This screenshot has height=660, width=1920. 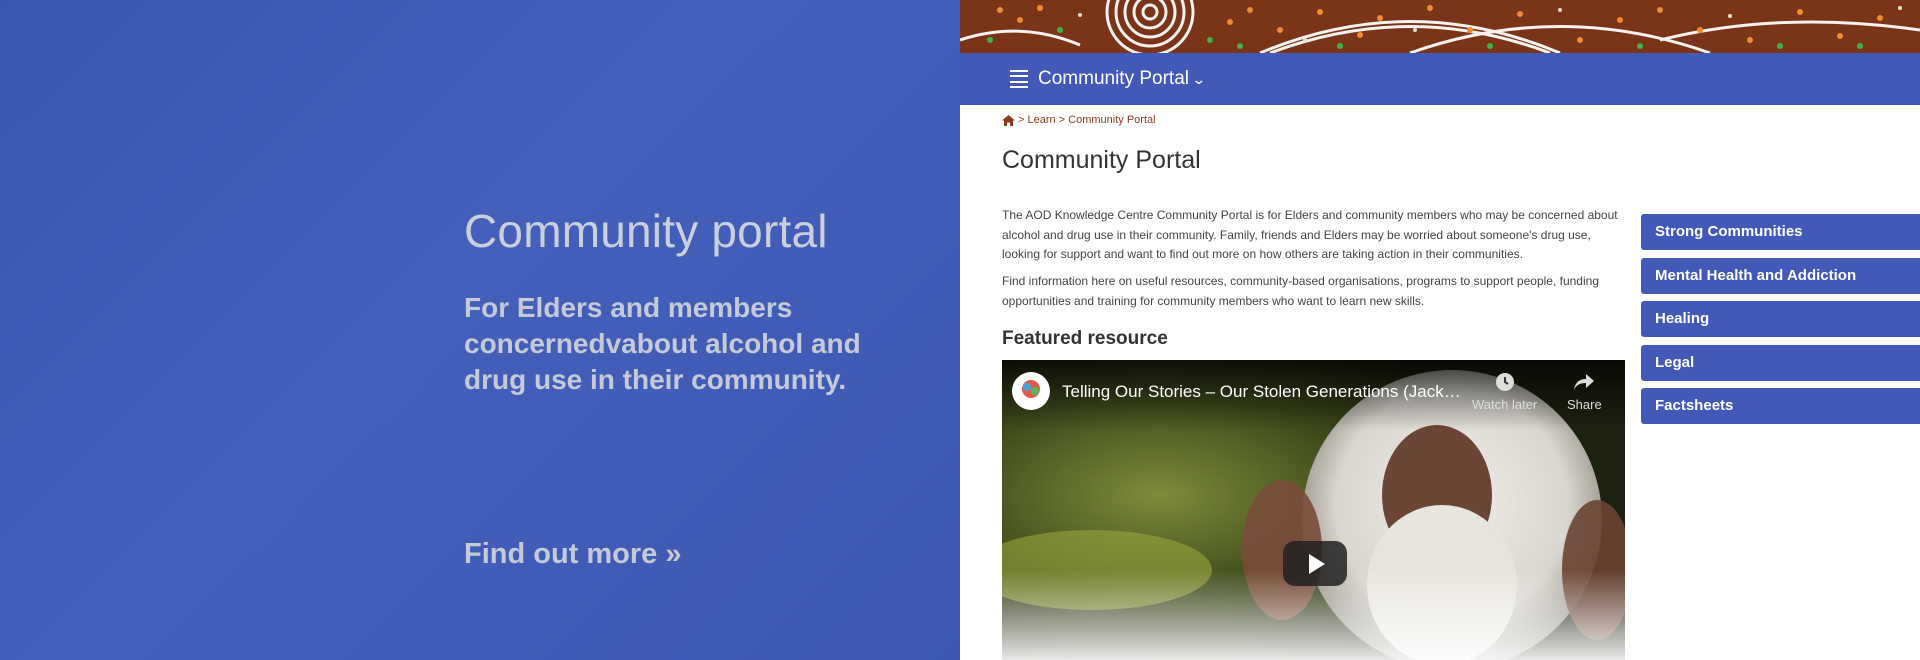 What do you see at coordinates (1113, 79) in the screenshot?
I see `portal-menu-toggle: Community Portal` at bounding box center [1113, 79].